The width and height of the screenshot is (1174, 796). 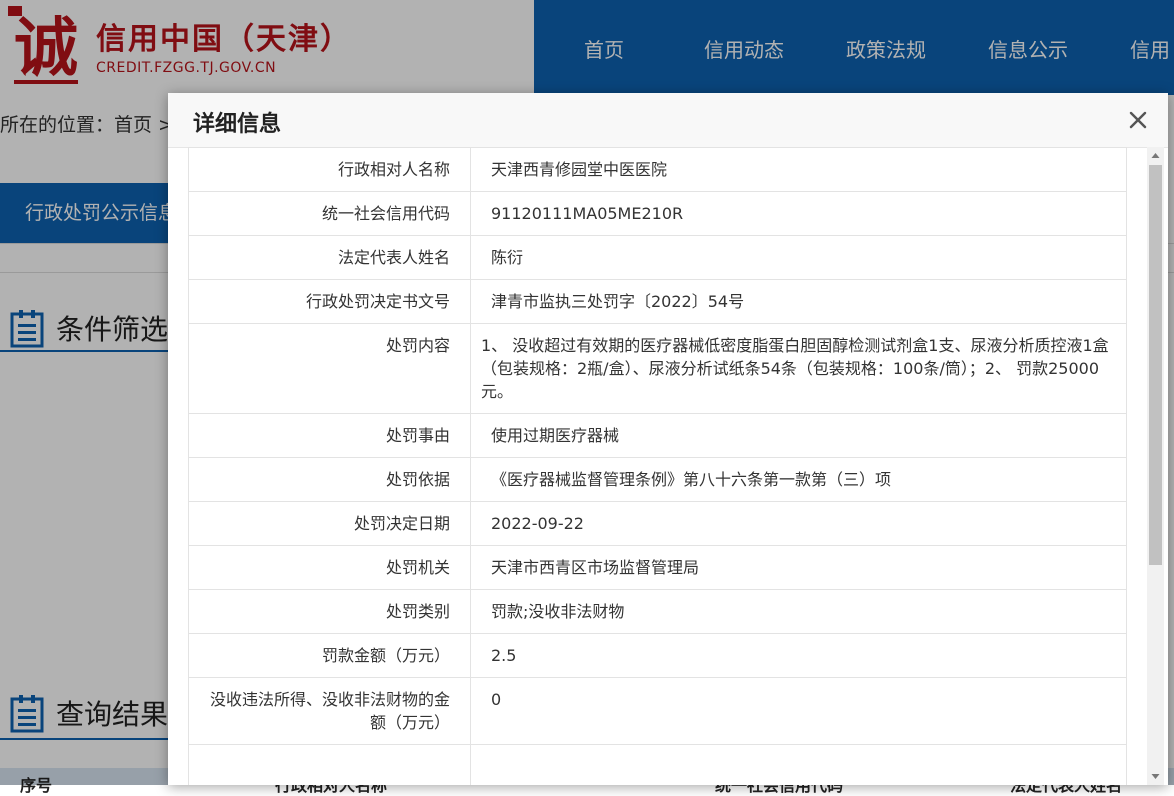 What do you see at coordinates (798, 213) in the screenshot?
I see `row-value: 91120111MA05ME210R` at bounding box center [798, 213].